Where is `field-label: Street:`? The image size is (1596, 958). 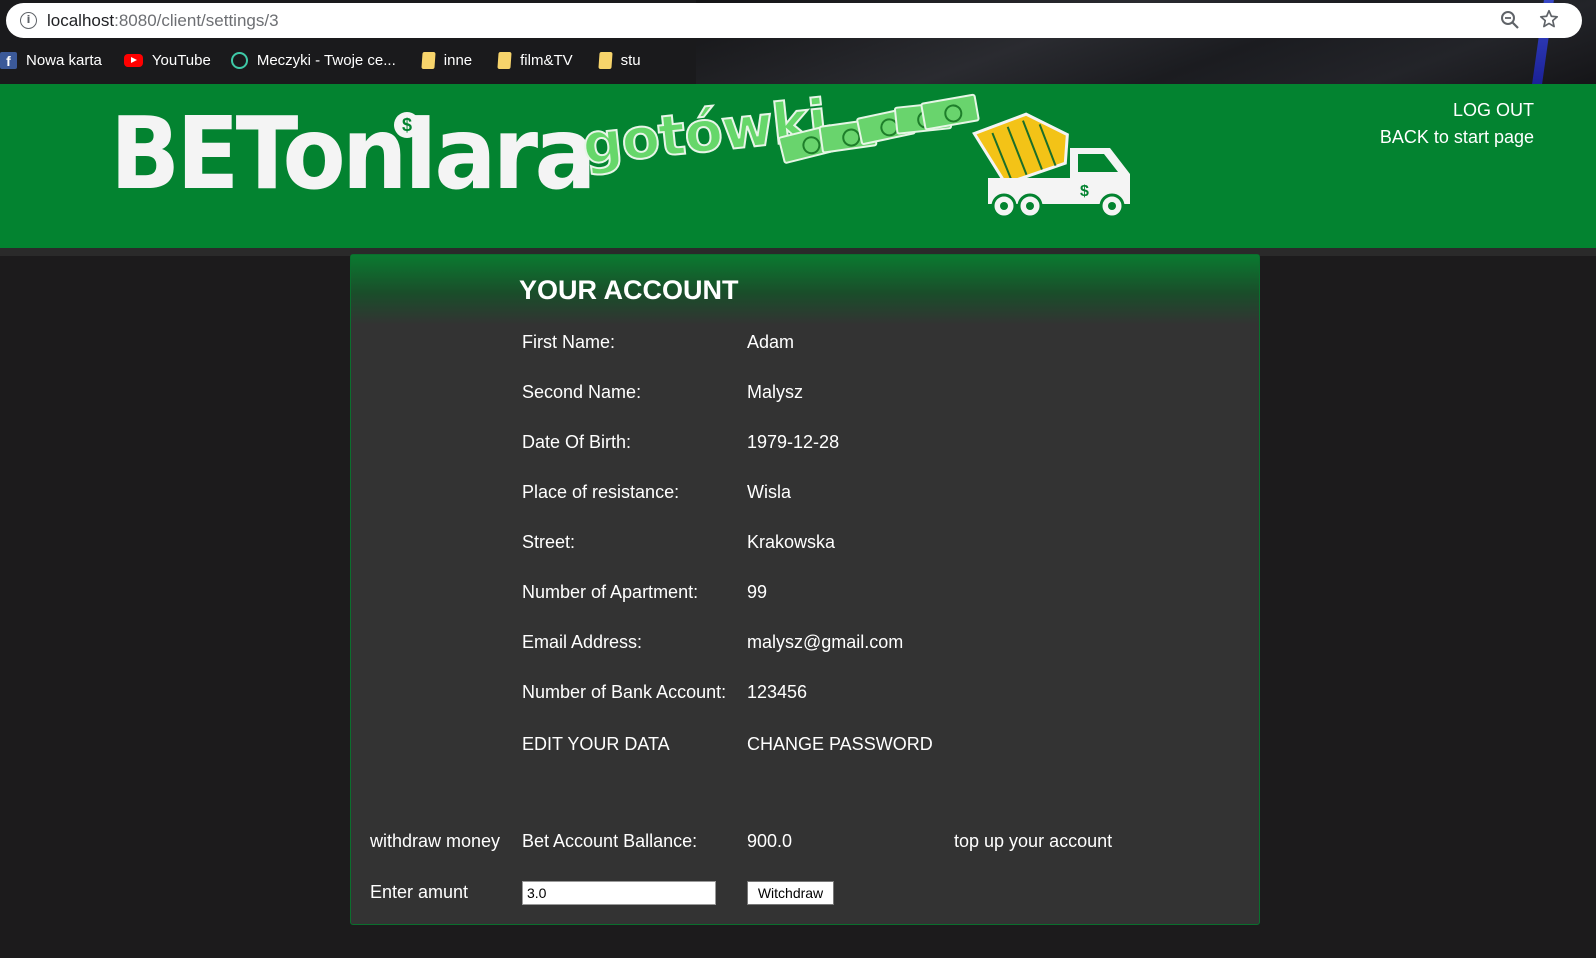
field-label: Street: is located at coordinates (549, 542).